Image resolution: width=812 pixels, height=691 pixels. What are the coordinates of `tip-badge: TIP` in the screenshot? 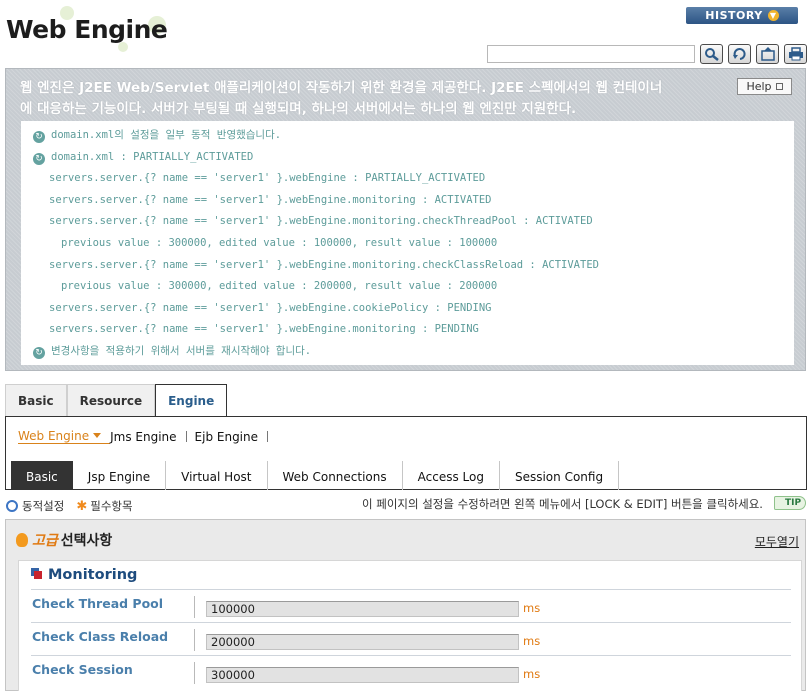 It's located at (790, 503).